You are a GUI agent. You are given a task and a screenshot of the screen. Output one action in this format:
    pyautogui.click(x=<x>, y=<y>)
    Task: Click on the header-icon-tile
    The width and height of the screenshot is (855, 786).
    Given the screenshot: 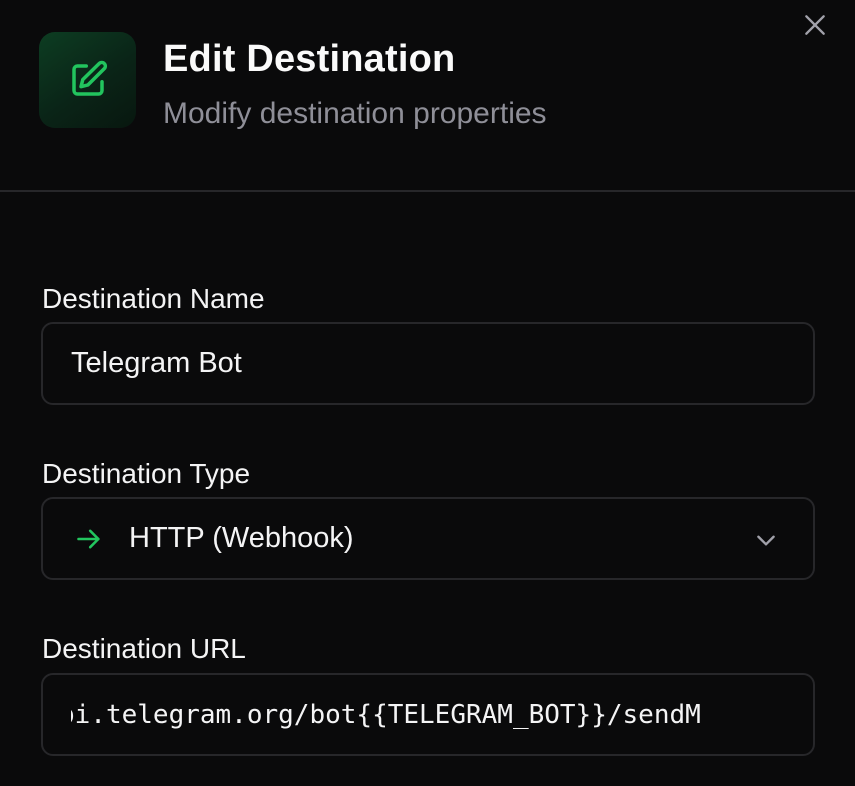 What is the action you would take?
    pyautogui.click(x=87, y=80)
    